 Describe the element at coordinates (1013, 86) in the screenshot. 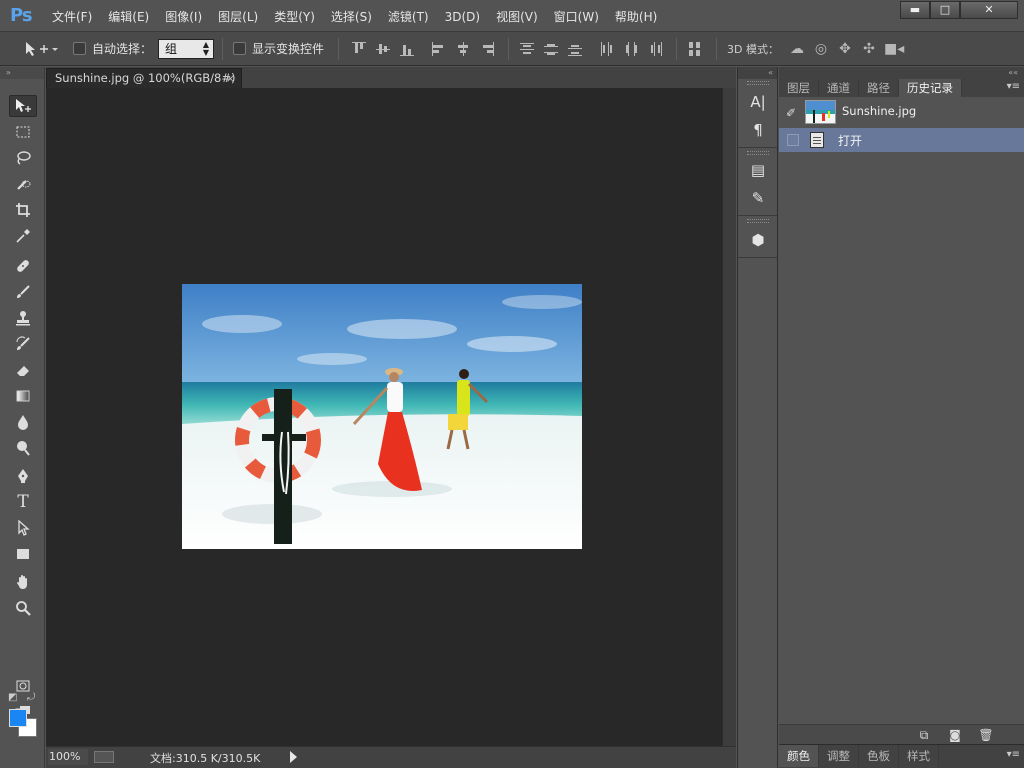

I see `panel-menu-icon: ▾≡` at that location.